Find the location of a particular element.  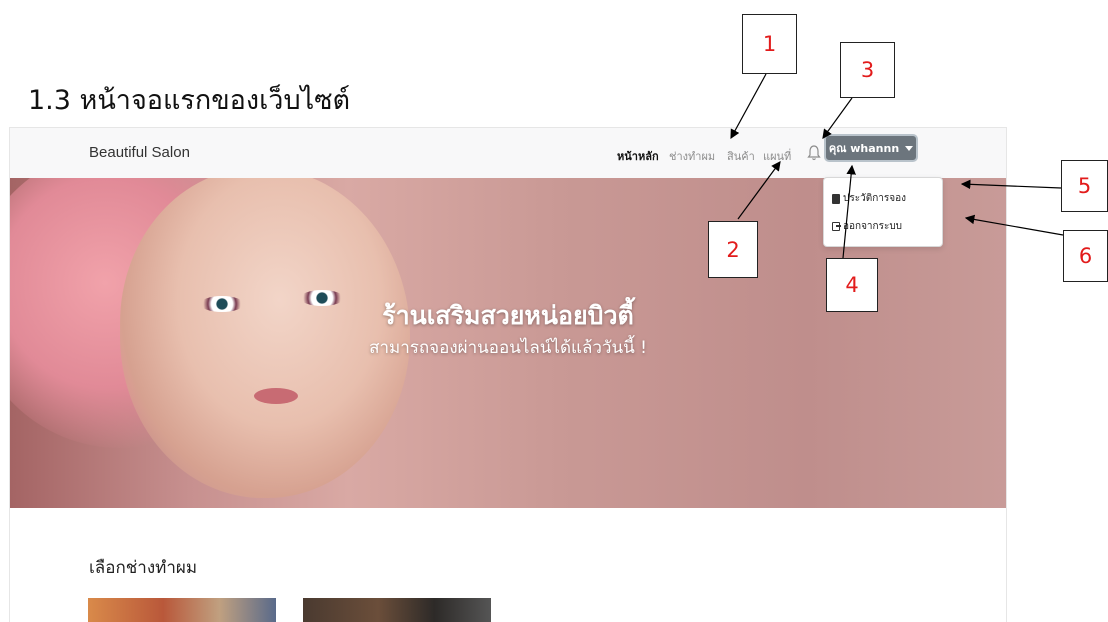

hero-eye-left is located at coordinates (222, 304).